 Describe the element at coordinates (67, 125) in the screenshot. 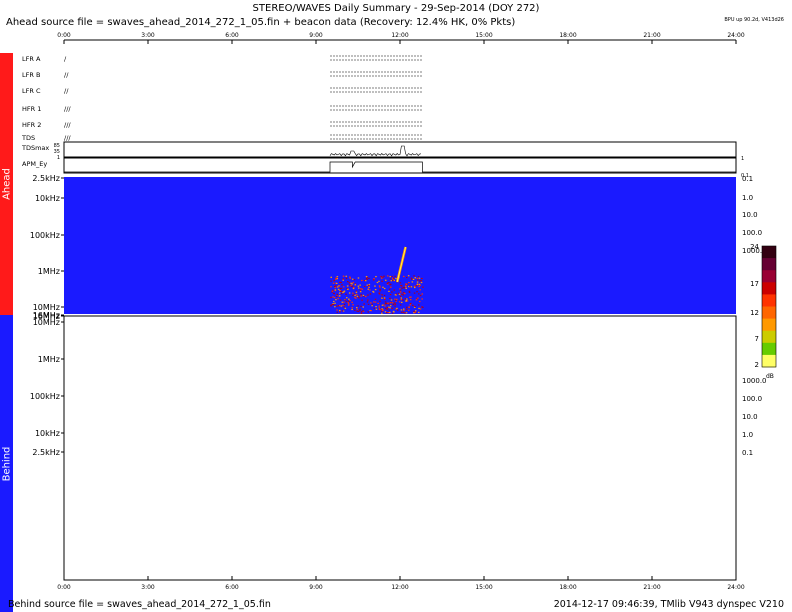

I see `hk-row-marker: ///` at that location.